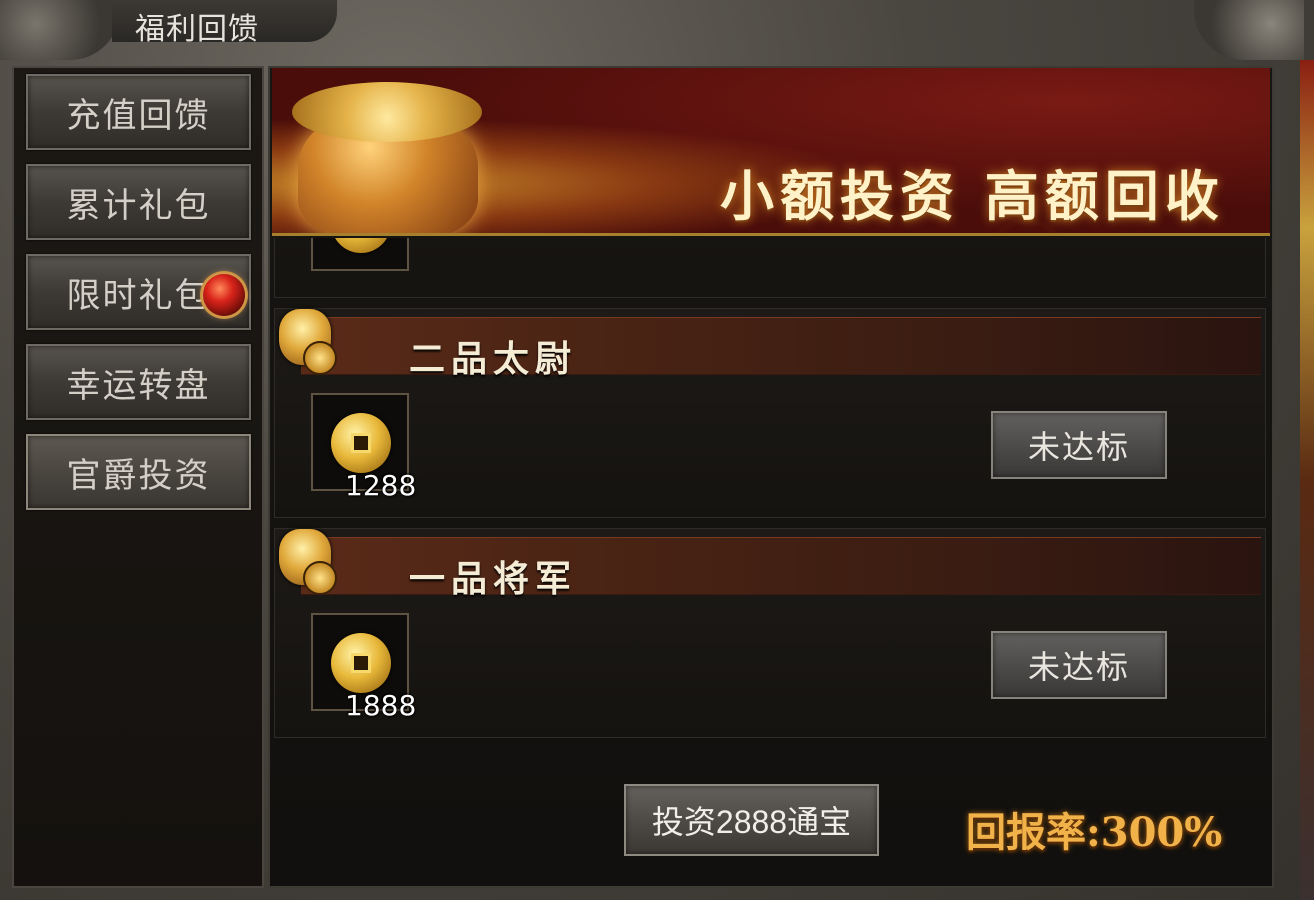  What do you see at coordinates (381, 705) in the screenshot?
I see `reward-amount: 1888` at bounding box center [381, 705].